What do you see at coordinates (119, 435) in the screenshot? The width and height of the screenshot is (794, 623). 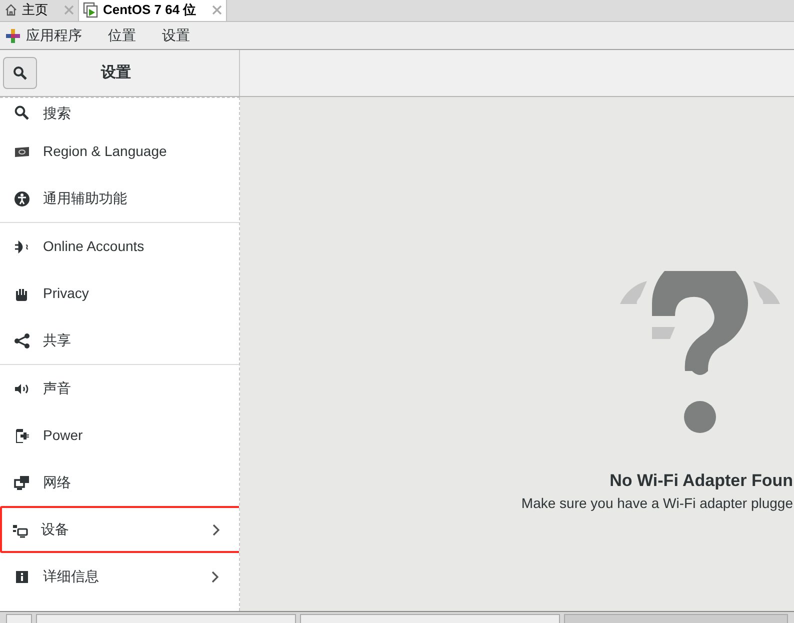 I see `sidebar-item: Power` at bounding box center [119, 435].